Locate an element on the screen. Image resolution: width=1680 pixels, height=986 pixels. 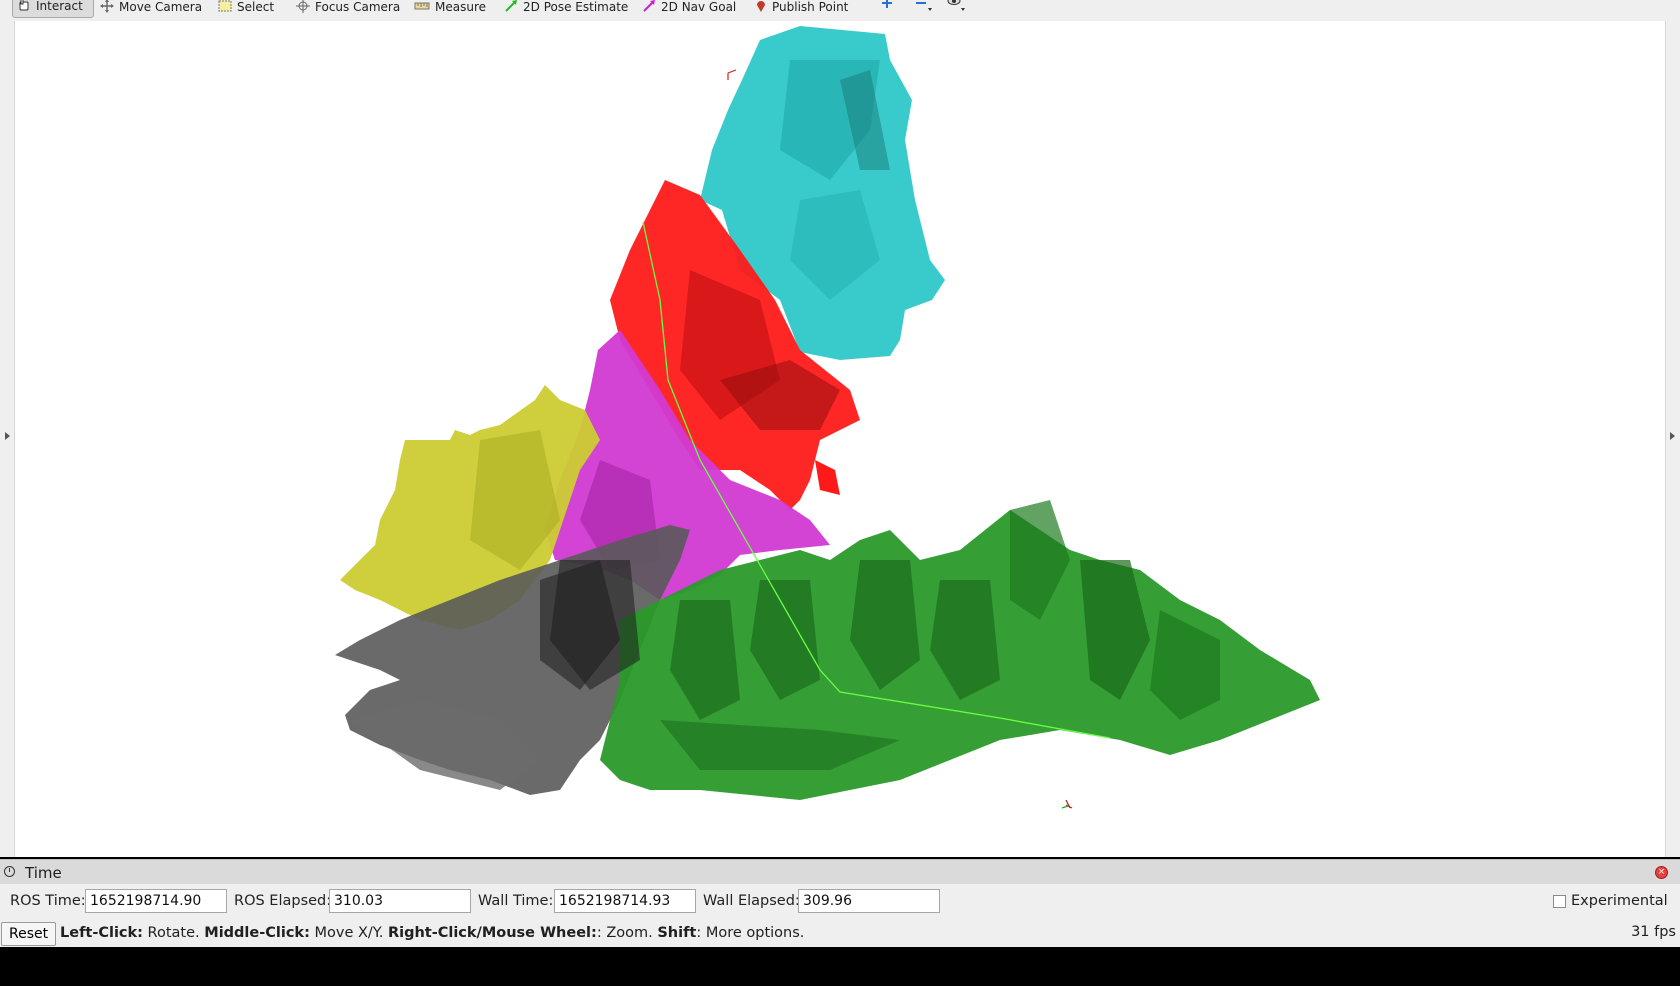
tool-measure: Measure is located at coordinates (450, 9).